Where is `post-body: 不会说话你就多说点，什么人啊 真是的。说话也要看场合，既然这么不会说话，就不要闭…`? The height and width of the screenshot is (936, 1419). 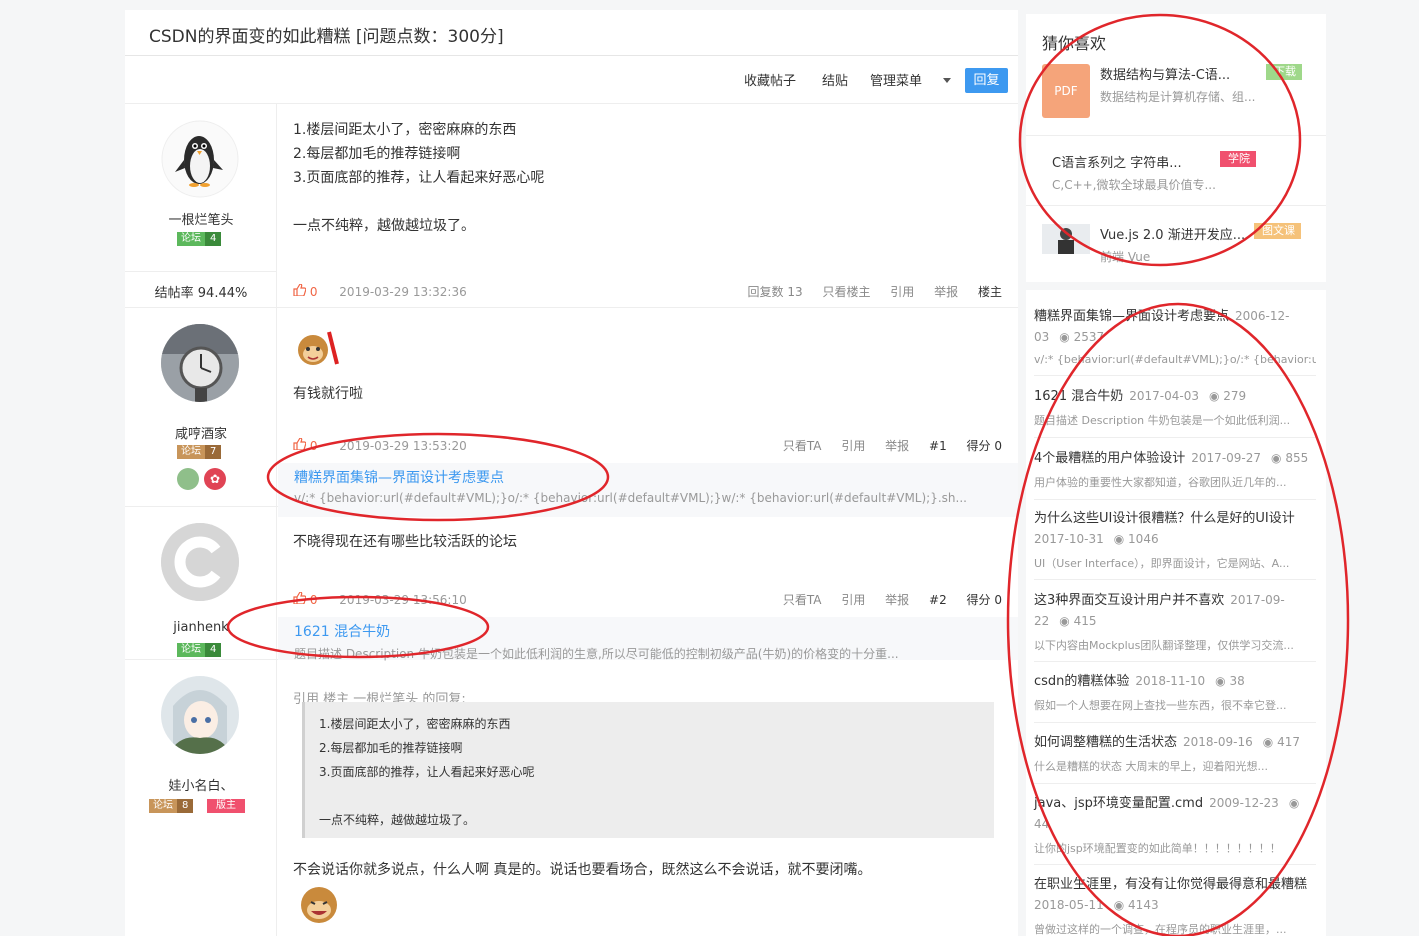 post-body: 不会说话你就多说点，什么人啊 真是的。说话也要看场合，既然这么不会说话，就不要闭… is located at coordinates (582, 870).